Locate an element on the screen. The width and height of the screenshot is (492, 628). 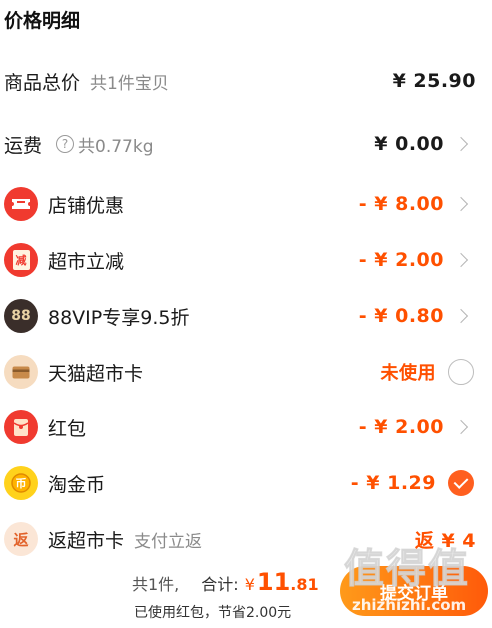
svg-text: 币 is located at coordinates (21, 483).